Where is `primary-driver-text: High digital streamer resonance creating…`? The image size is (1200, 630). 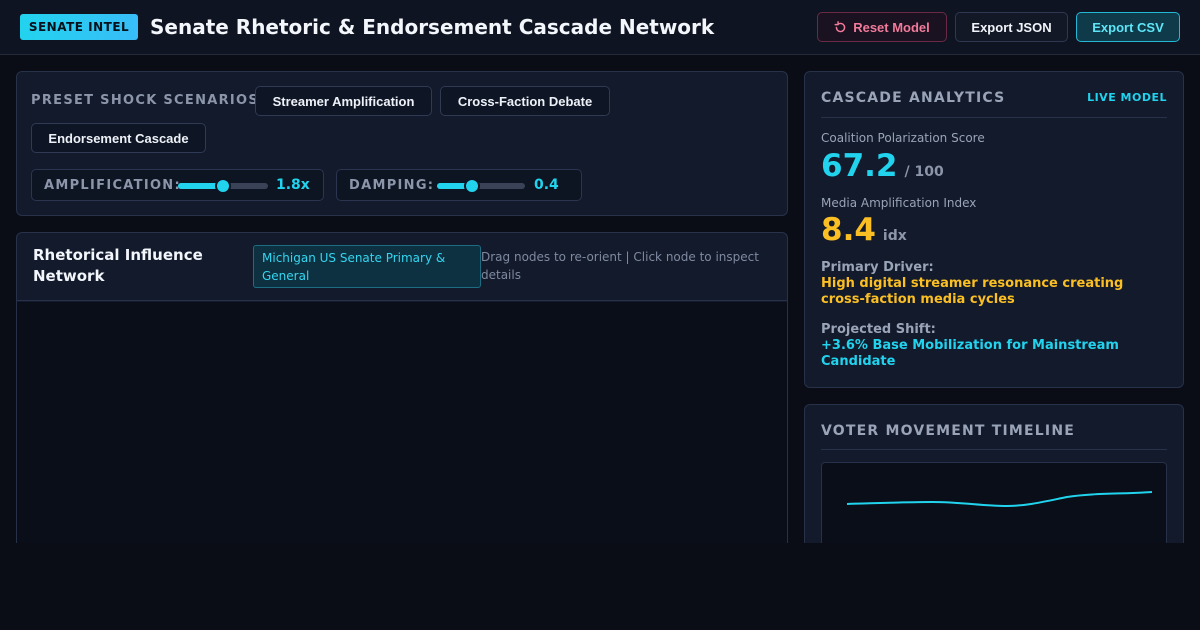 primary-driver-text: High digital streamer resonance creating… is located at coordinates (972, 291).